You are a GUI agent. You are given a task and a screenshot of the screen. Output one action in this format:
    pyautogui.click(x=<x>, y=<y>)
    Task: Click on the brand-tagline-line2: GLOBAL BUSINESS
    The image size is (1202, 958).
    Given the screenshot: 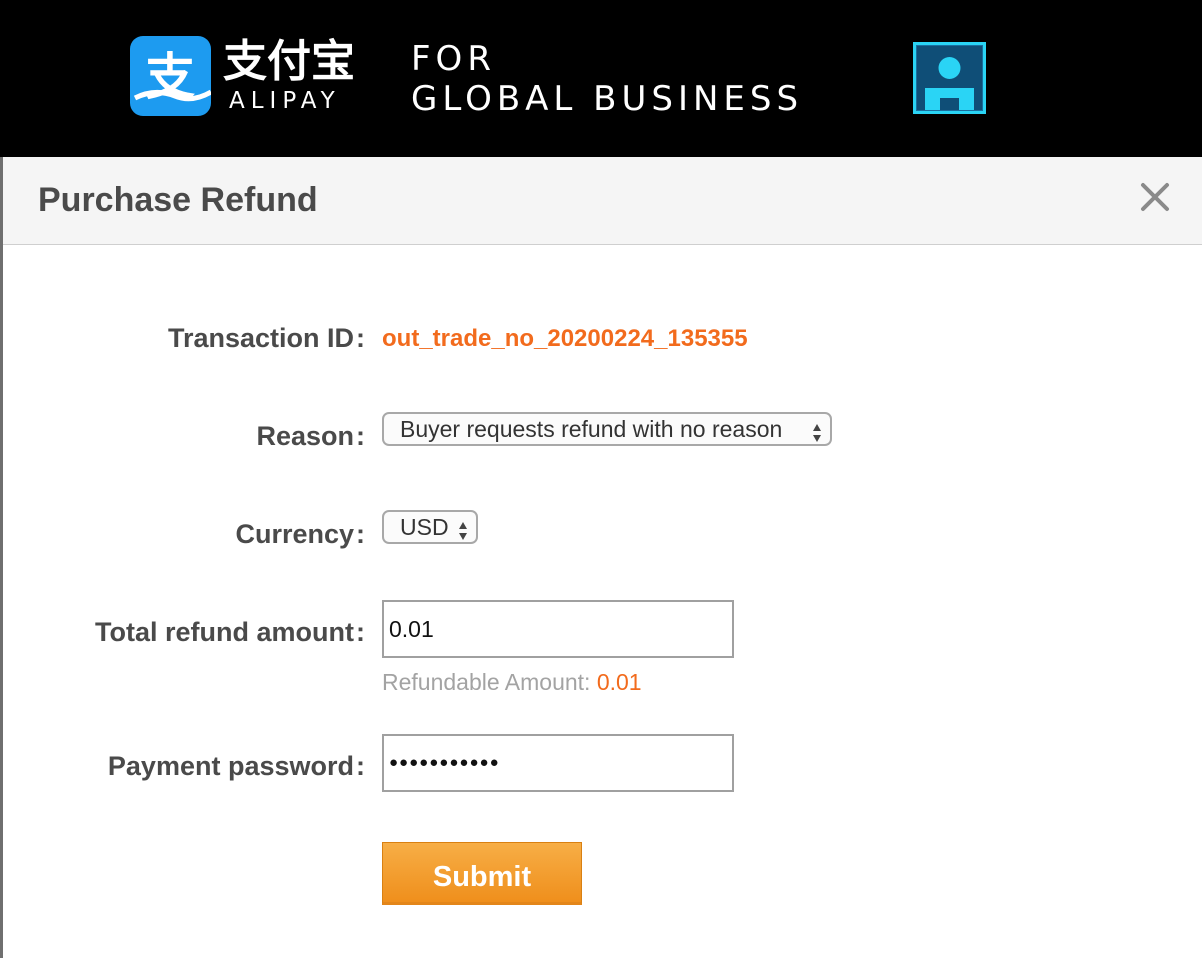 What is the action you would take?
    pyautogui.click(x=607, y=99)
    